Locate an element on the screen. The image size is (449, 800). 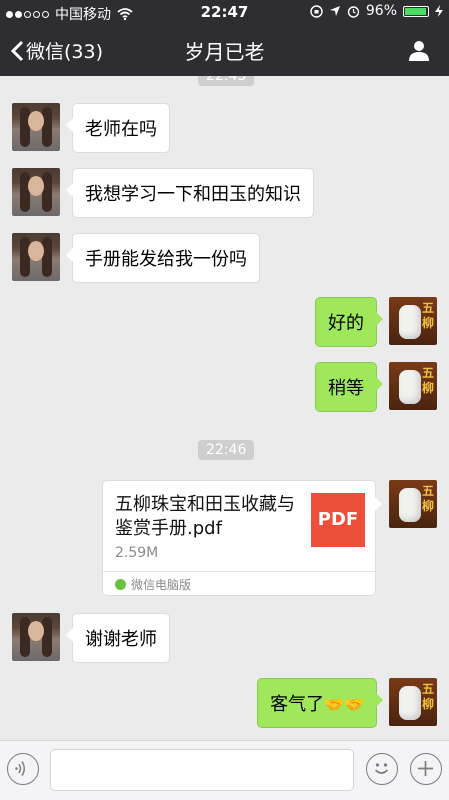
timestamp: 22:45 is located at coordinates (226, 81).